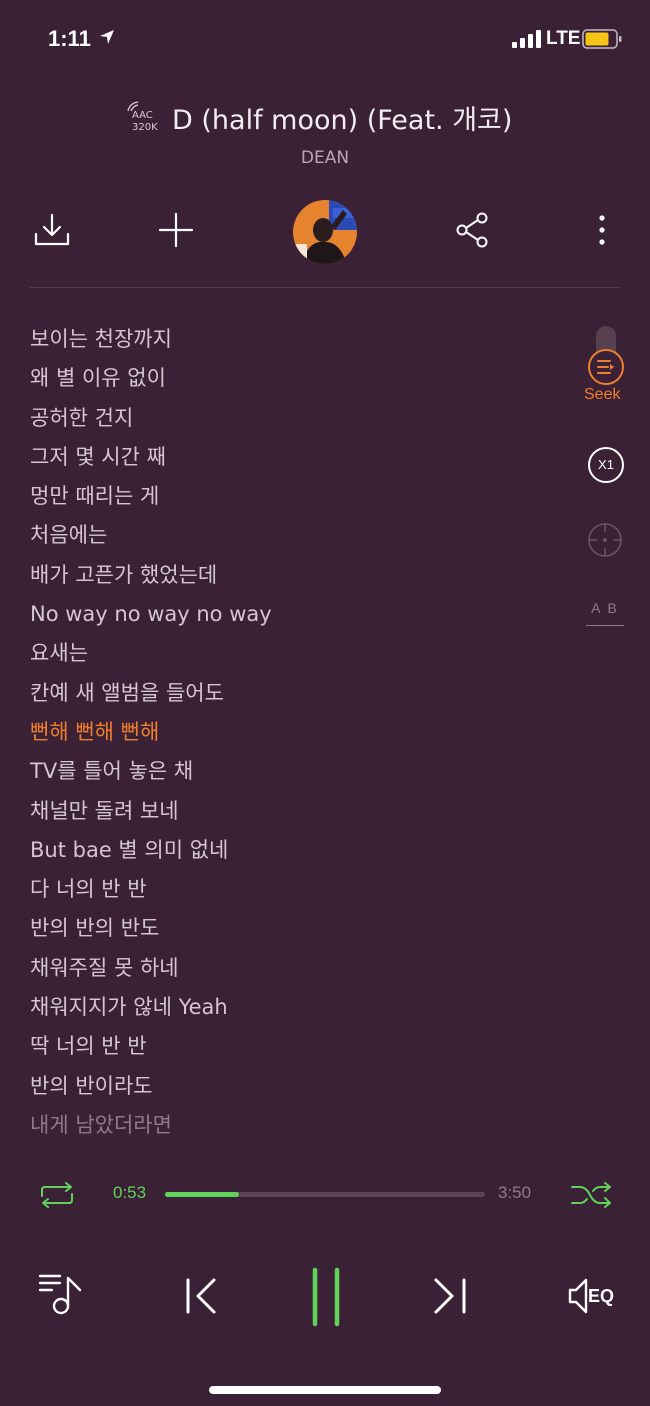 The image size is (650, 1406). I want to click on progress-bar, so click(325, 1194).